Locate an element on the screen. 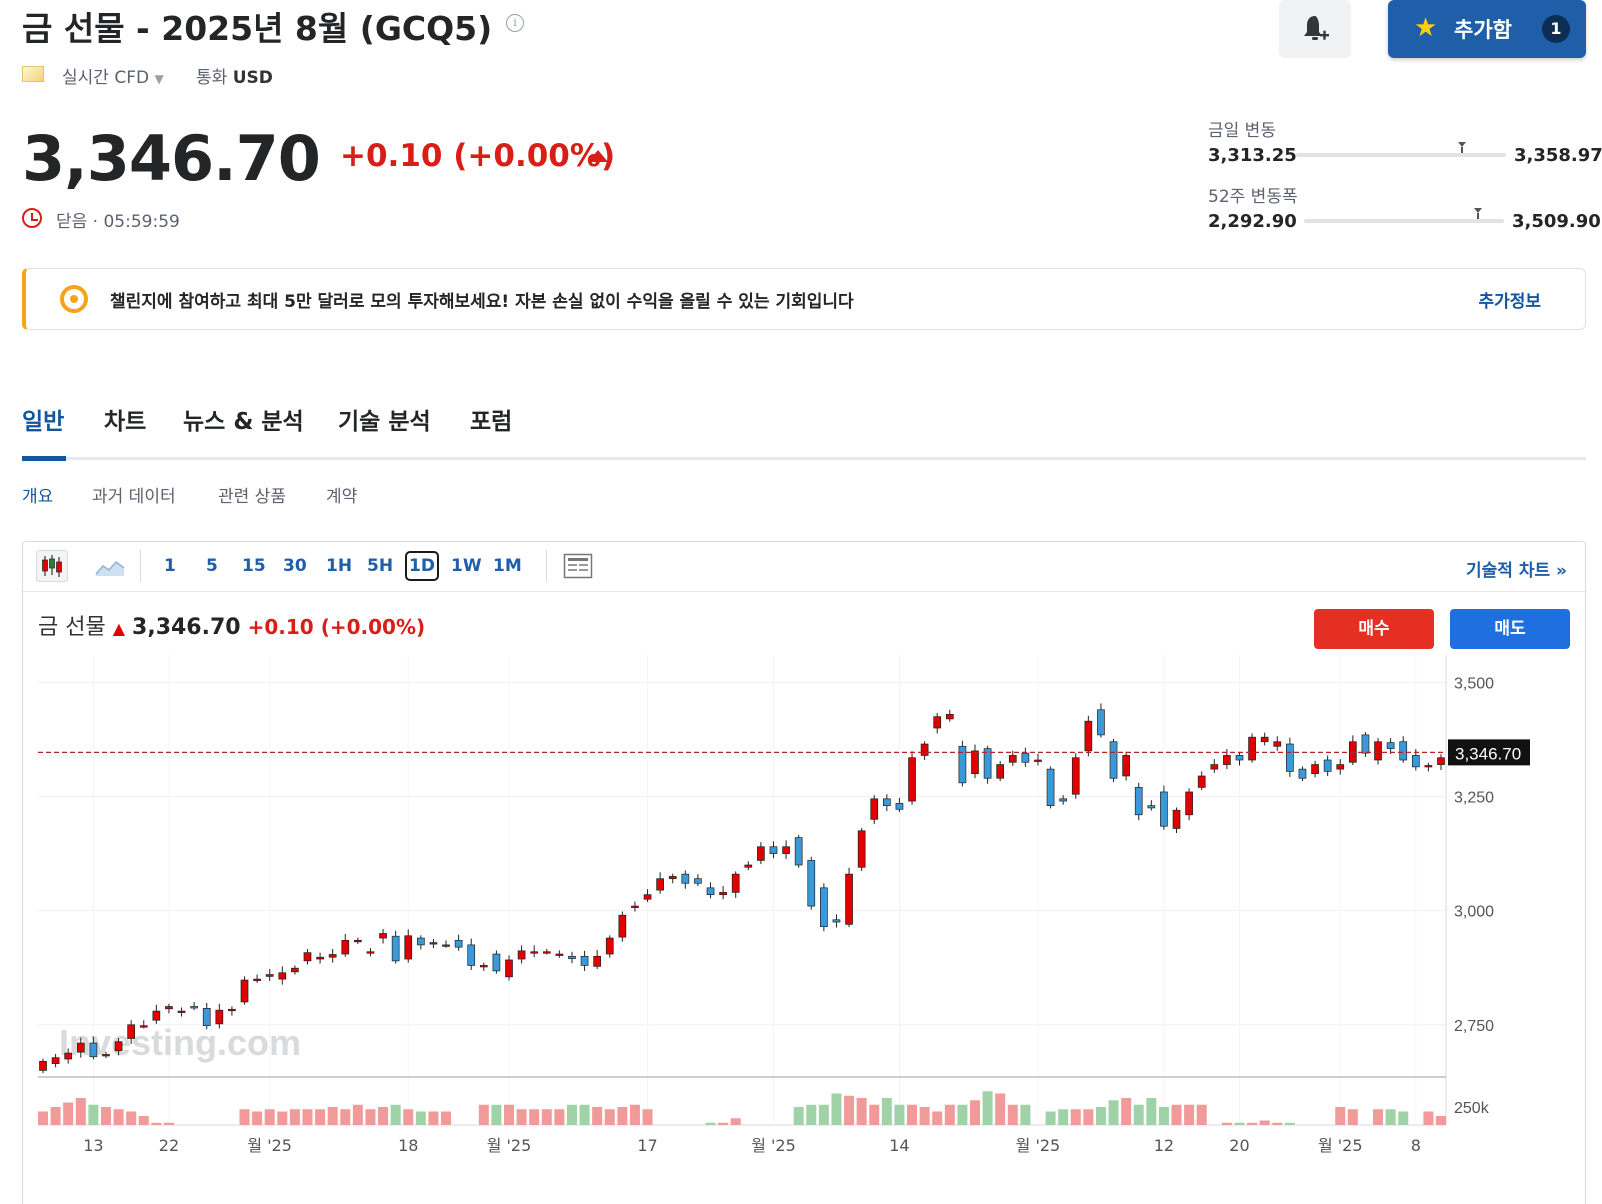 This screenshot has width=1602, height=1204. table-view-icon is located at coordinates (578, 566).